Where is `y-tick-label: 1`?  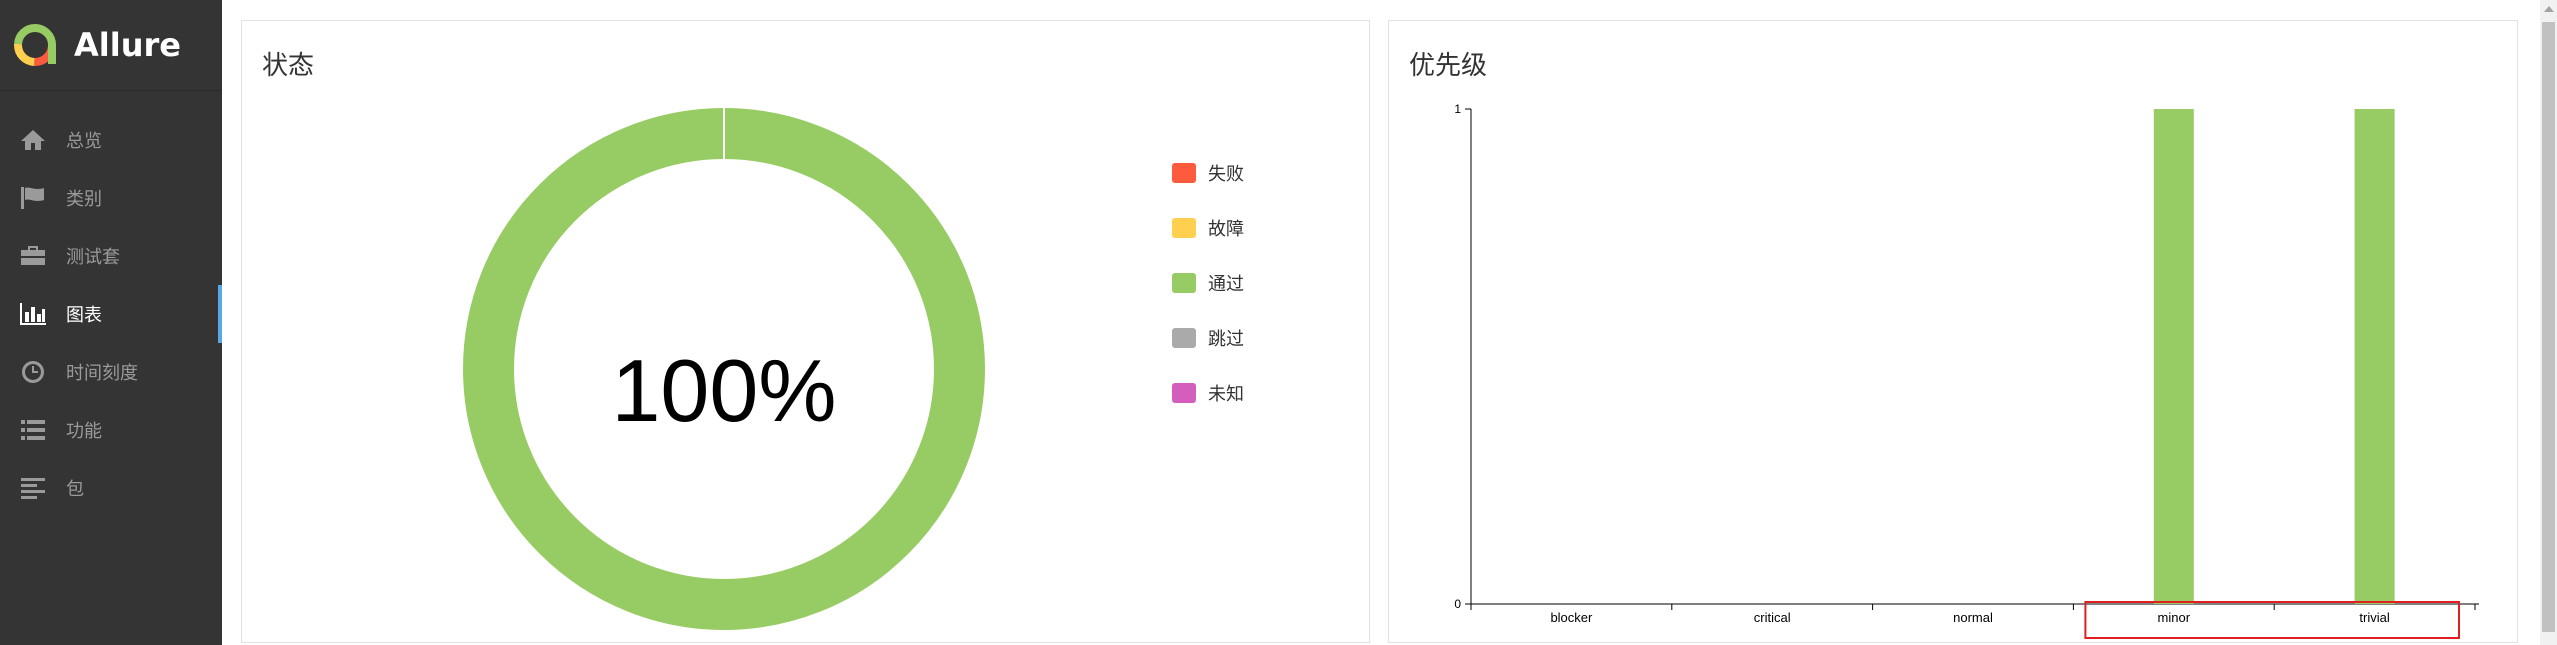 y-tick-label: 1 is located at coordinates (1457, 109).